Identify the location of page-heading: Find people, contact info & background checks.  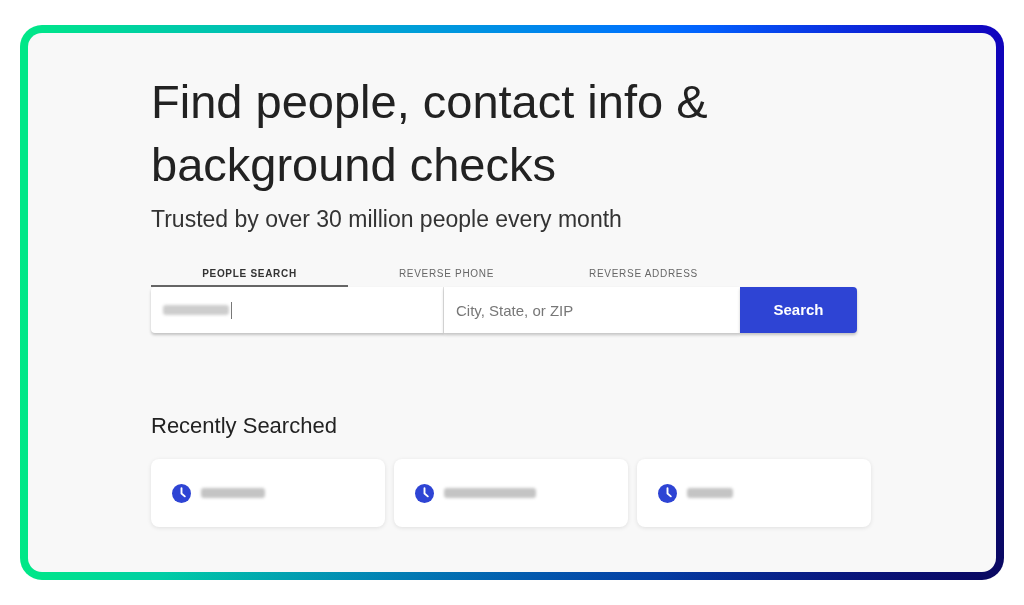
(430, 133).